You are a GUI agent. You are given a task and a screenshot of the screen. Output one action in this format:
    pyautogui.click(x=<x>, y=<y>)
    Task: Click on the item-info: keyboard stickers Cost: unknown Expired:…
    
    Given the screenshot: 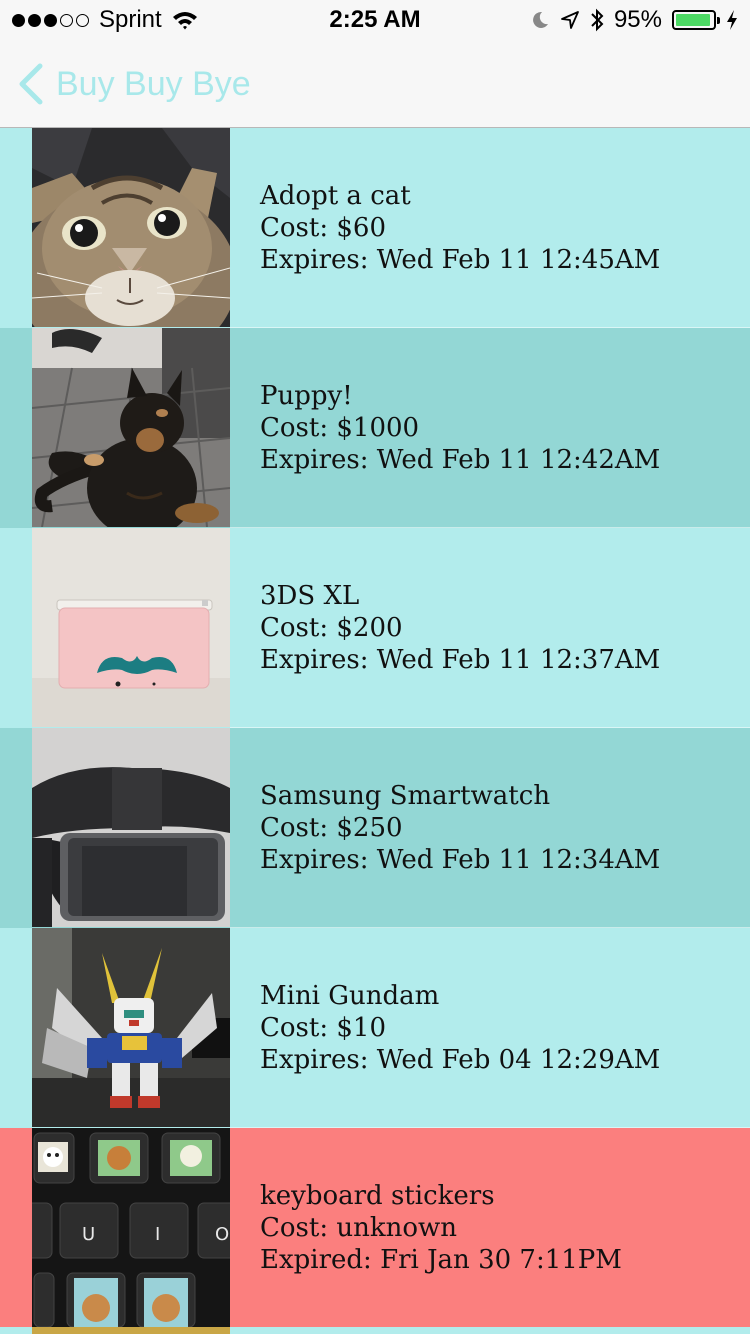 What is the action you would take?
    pyautogui.click(x=441, y=1228)
    